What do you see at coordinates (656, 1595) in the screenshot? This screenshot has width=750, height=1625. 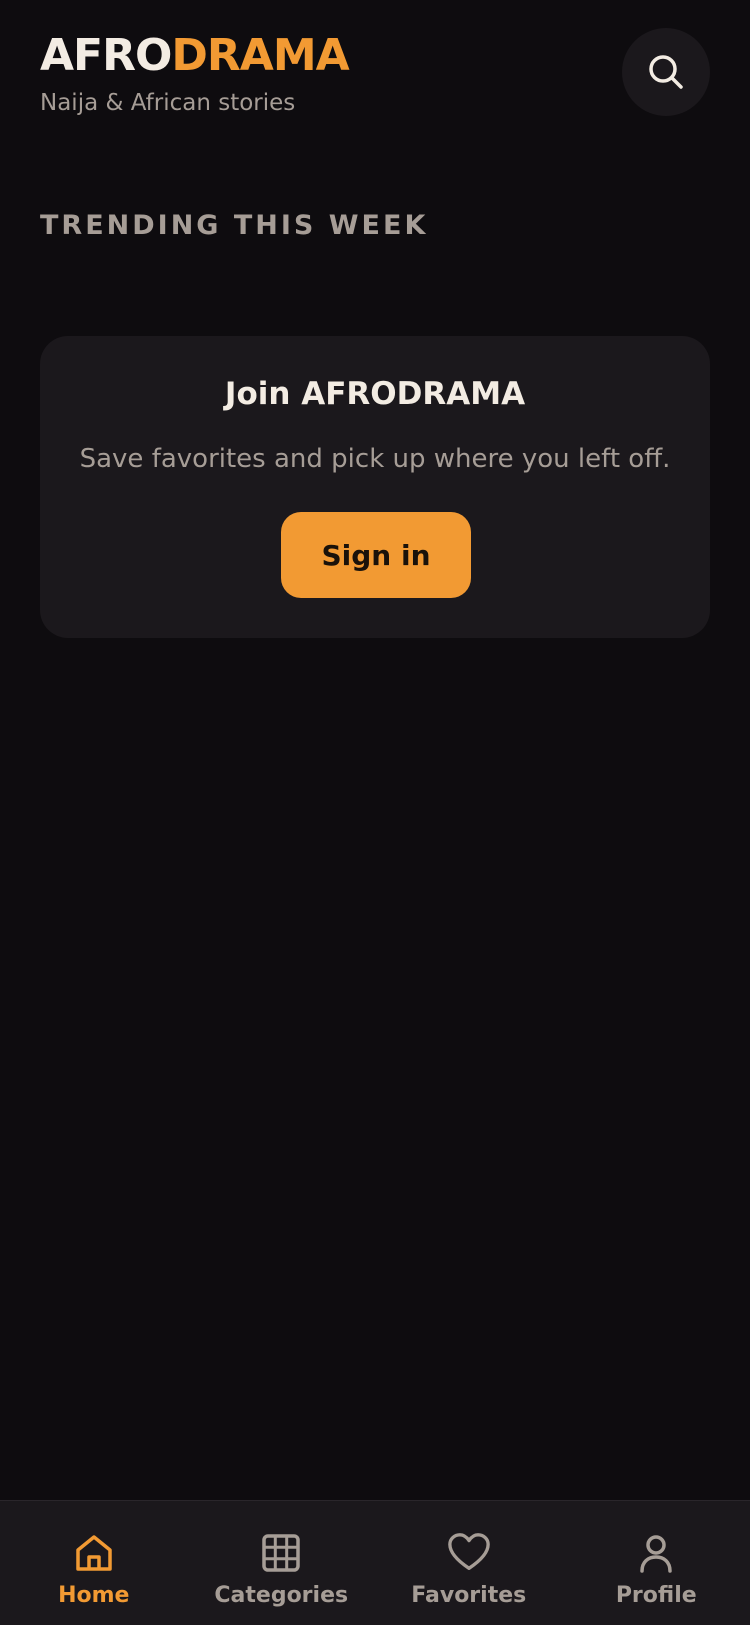 I see `nav-label-profile: Profile` at bounding box center [656, 1595].